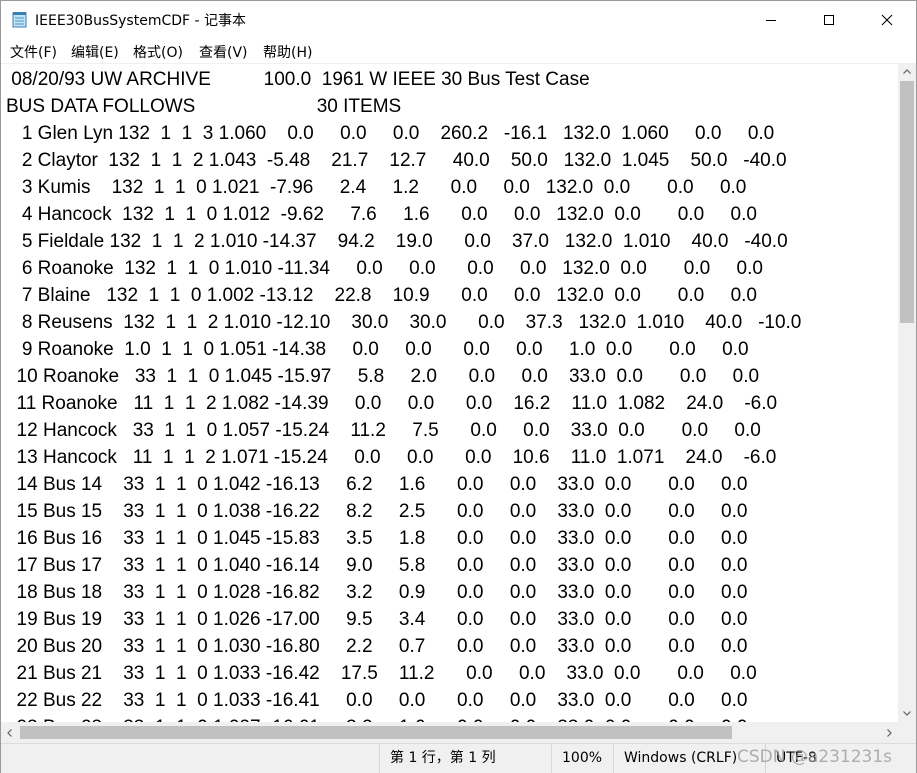 This screenshot has height=773, width=917. What do you see at coordinates (141, 21) in the screenshot?
I see `window-title: IEEE30BusSystemCDF - 记事本` at bounding box center [141, 21].